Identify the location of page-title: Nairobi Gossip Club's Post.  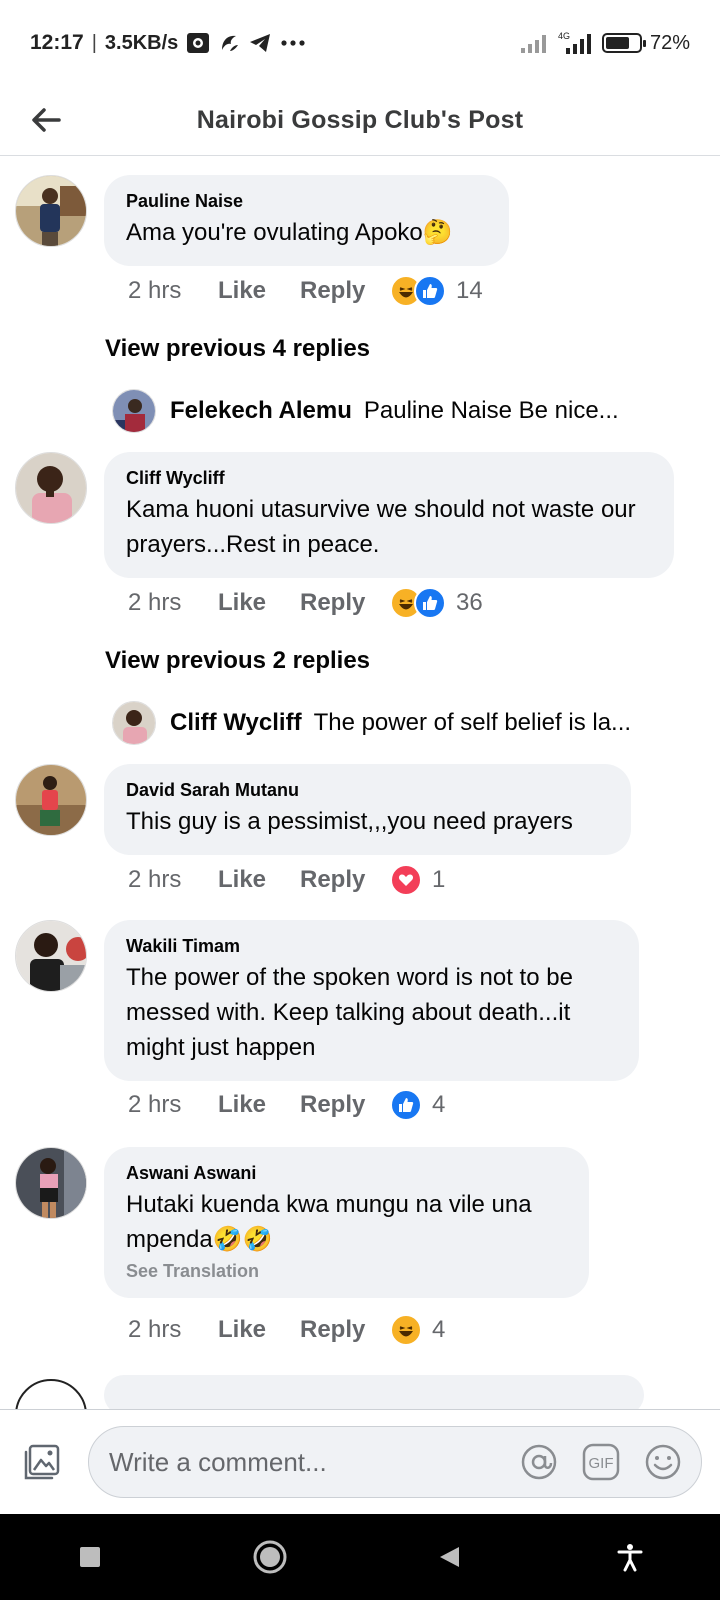
(360, 120).